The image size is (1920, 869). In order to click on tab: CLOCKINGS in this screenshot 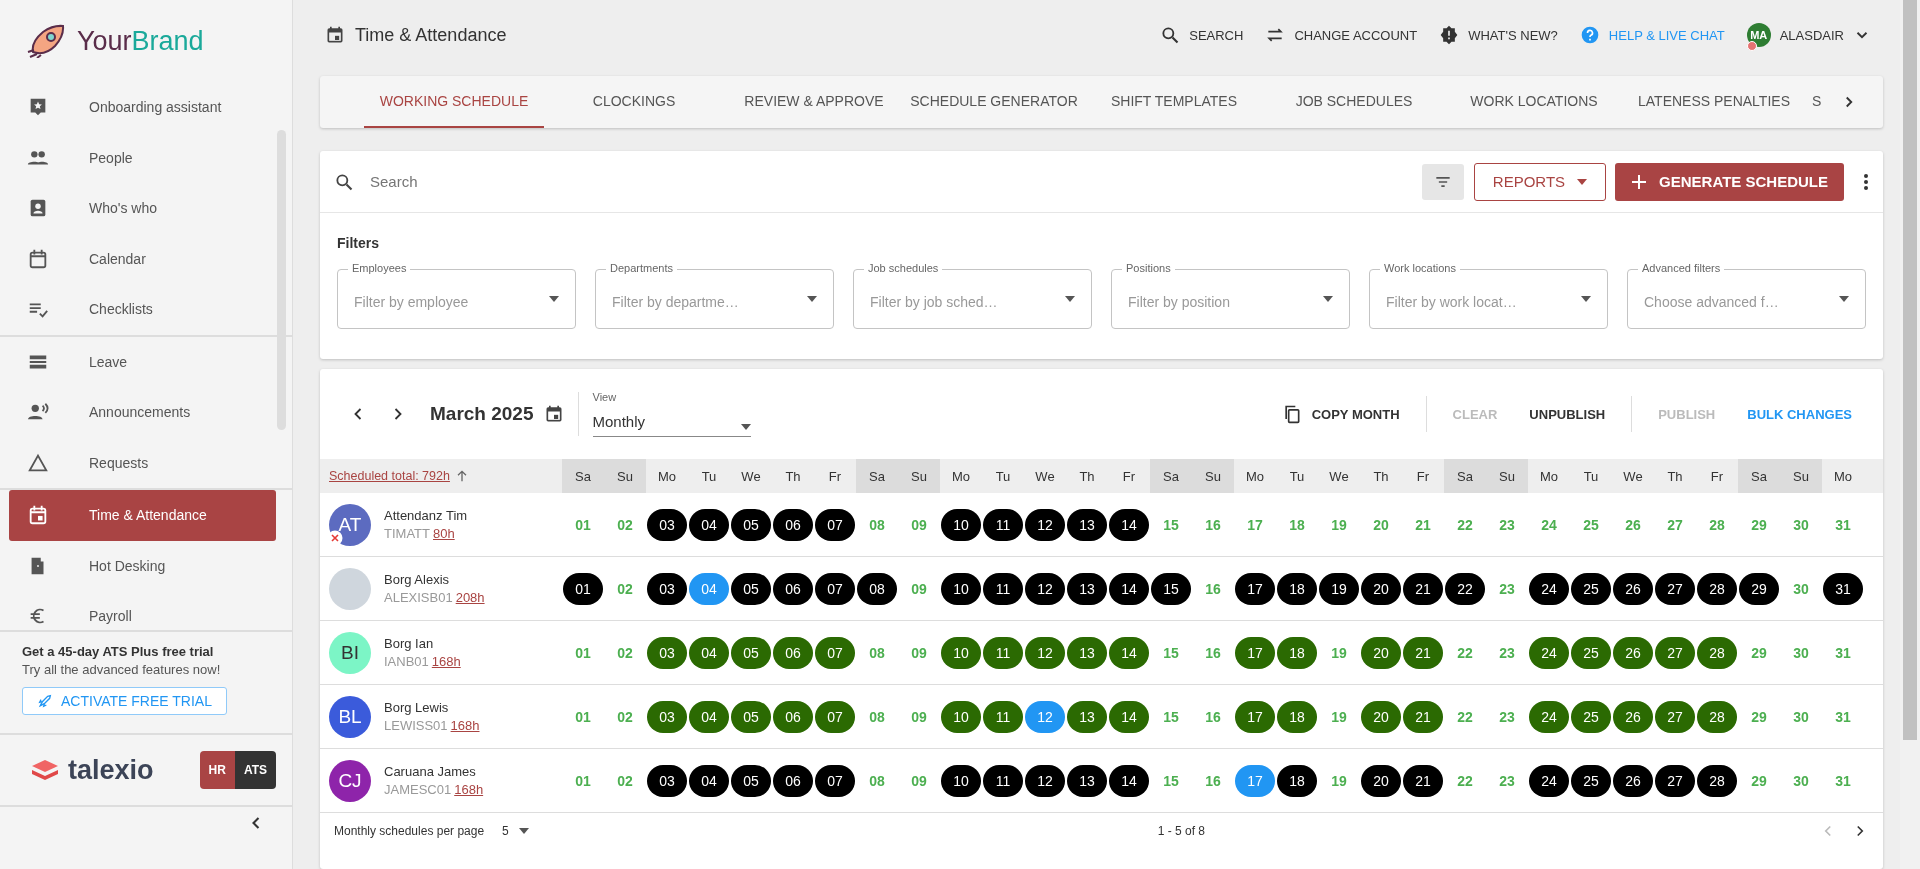, I will do `click(634, 102)`.